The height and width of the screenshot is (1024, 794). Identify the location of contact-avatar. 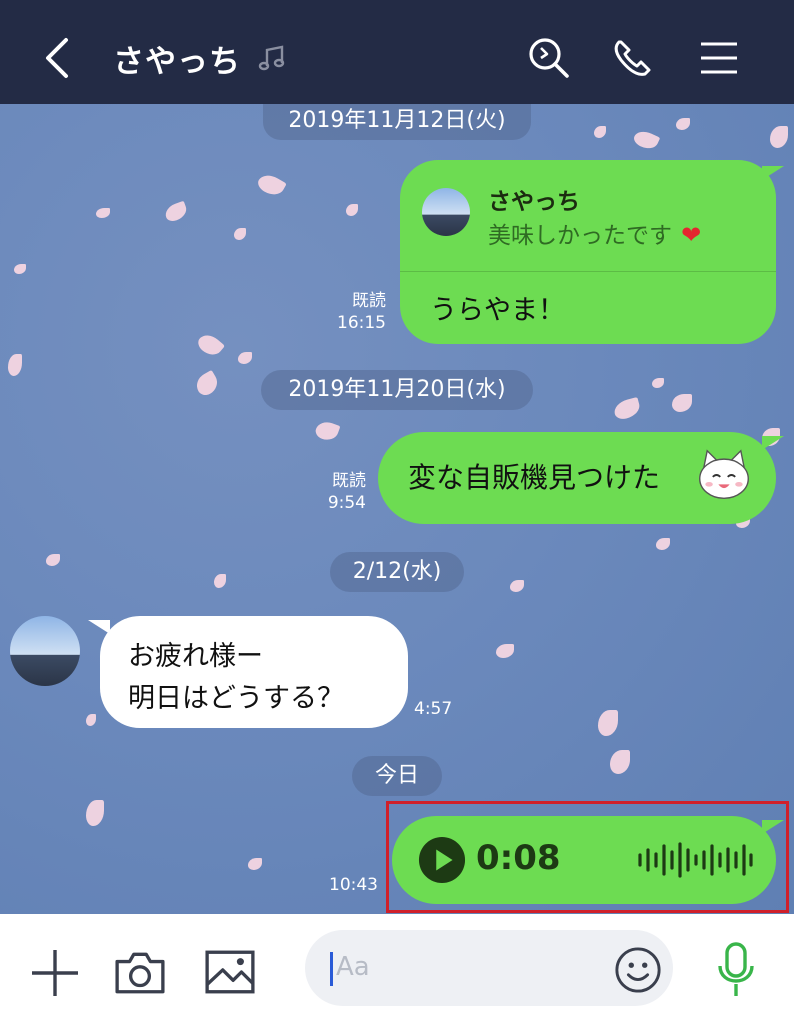
(45, 651).